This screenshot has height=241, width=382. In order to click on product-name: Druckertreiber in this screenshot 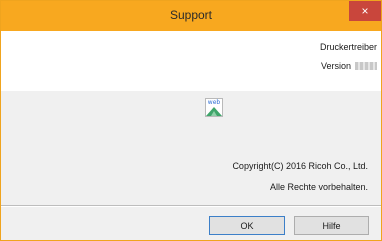, I will do `click(348, 47)`.